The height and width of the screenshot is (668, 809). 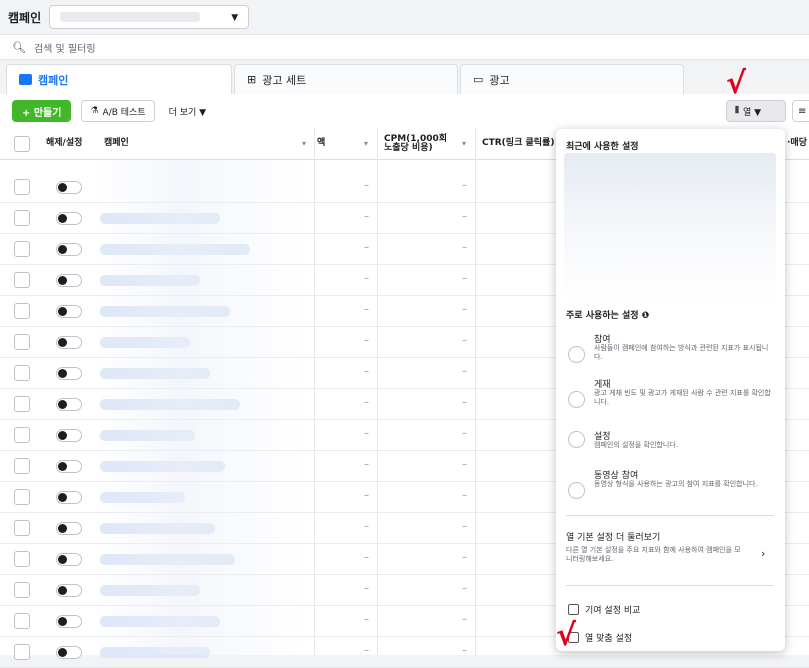 I want to click on search-placeholder: 검색 및 필터링, so click(x=64, y=49).